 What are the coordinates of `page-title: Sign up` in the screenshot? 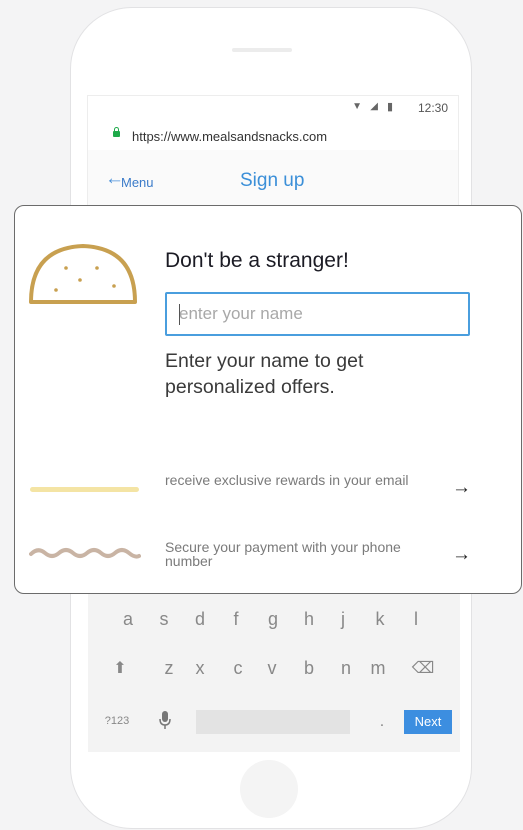 It's located at (272, 180).